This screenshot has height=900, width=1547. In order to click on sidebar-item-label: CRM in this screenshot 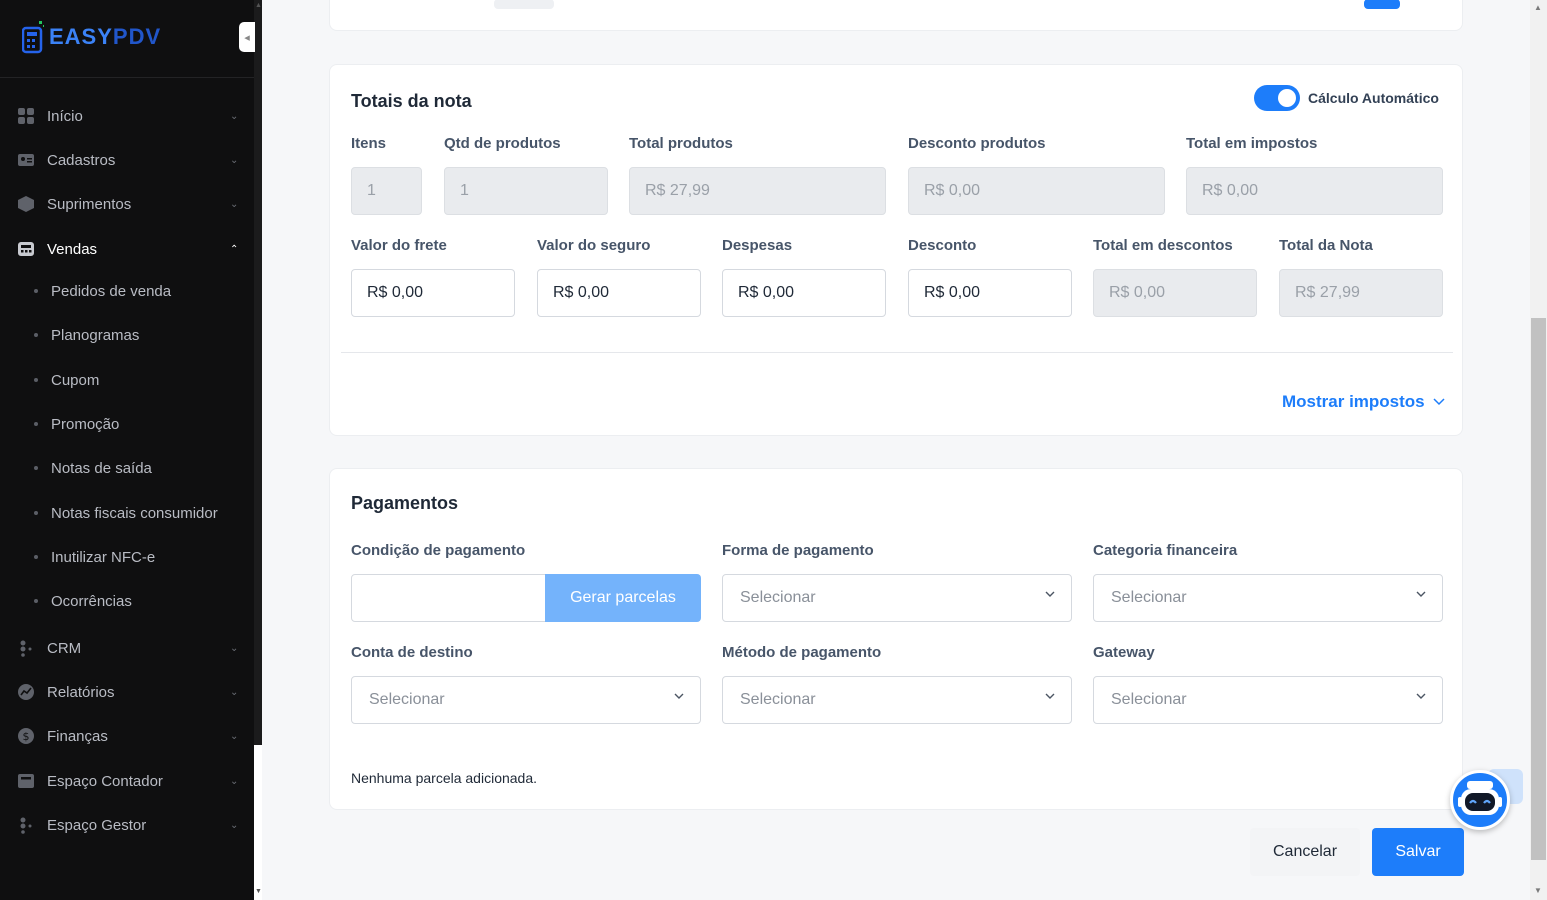, I will do `click(64, 648)`.